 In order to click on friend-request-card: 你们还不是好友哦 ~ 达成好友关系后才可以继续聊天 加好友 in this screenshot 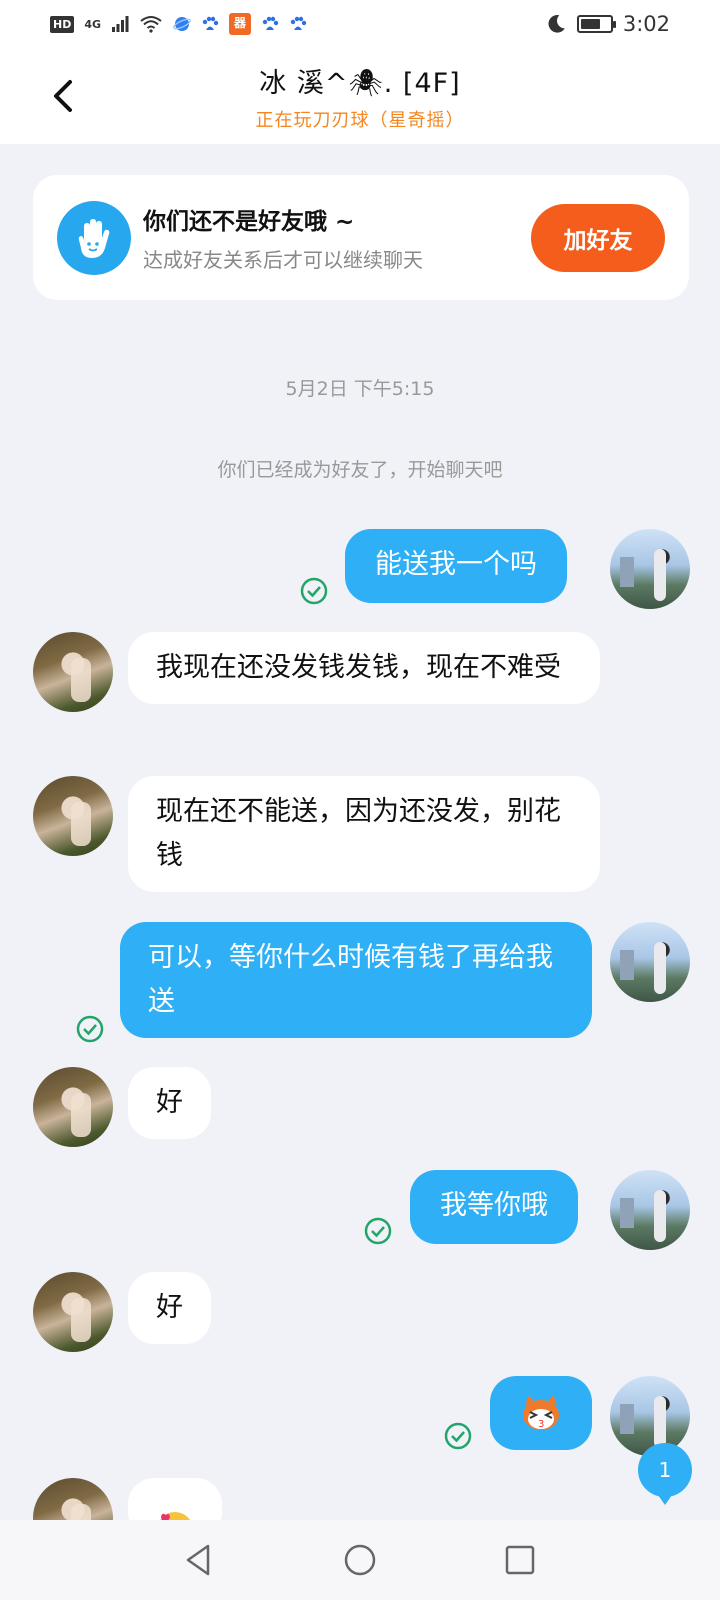, I will do `click(361, 237)`.